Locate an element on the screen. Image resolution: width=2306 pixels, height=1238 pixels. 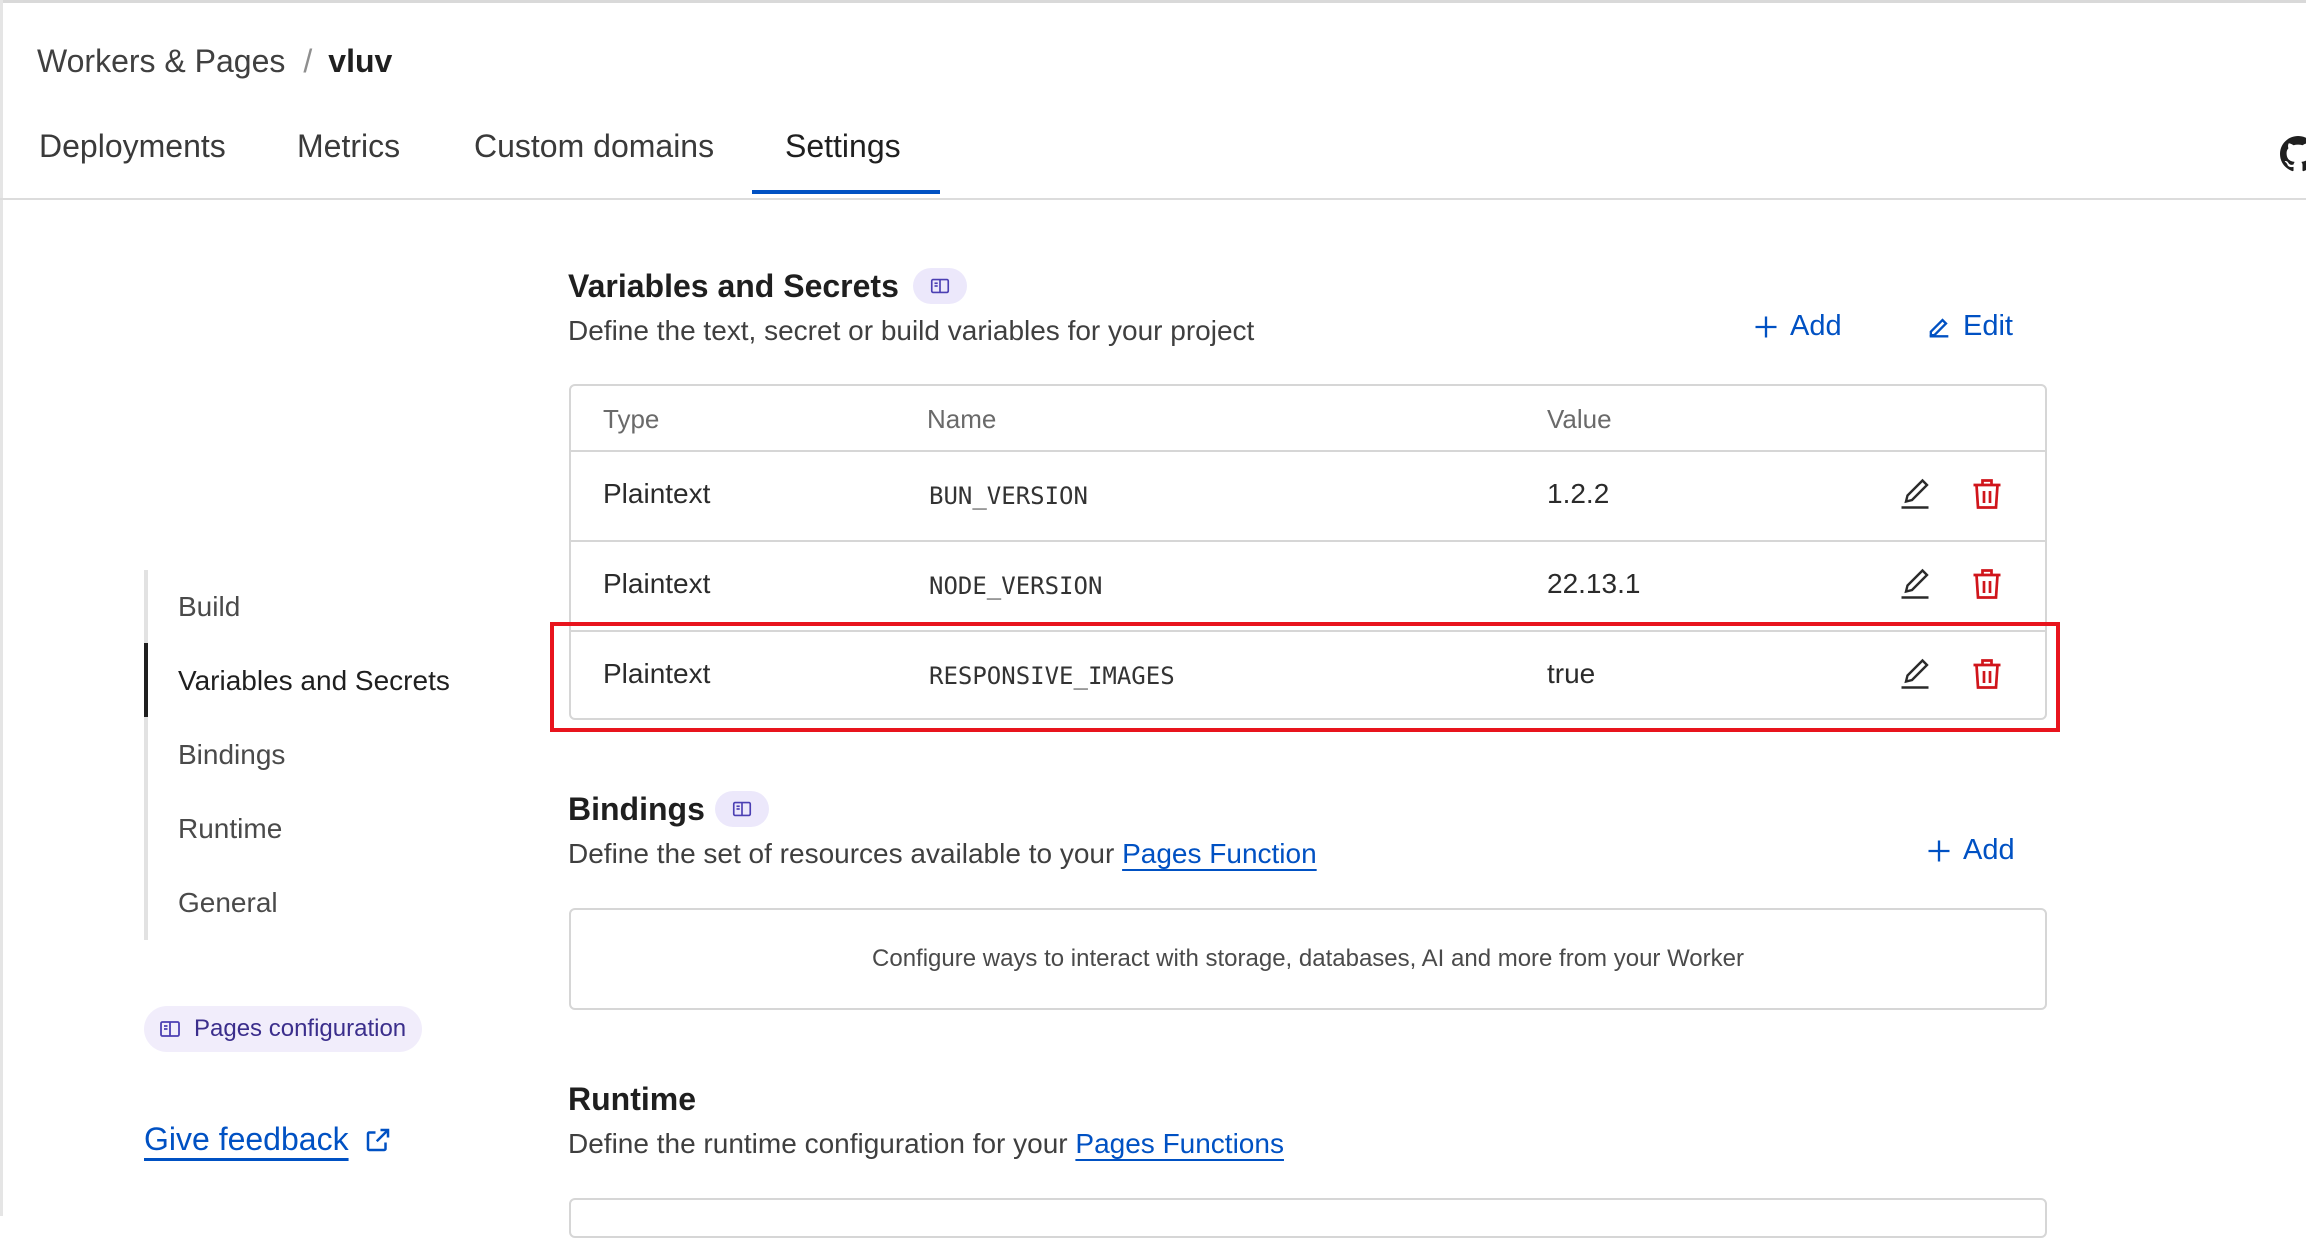
highlight-annotation-box is located at coordinates (1305, 677).